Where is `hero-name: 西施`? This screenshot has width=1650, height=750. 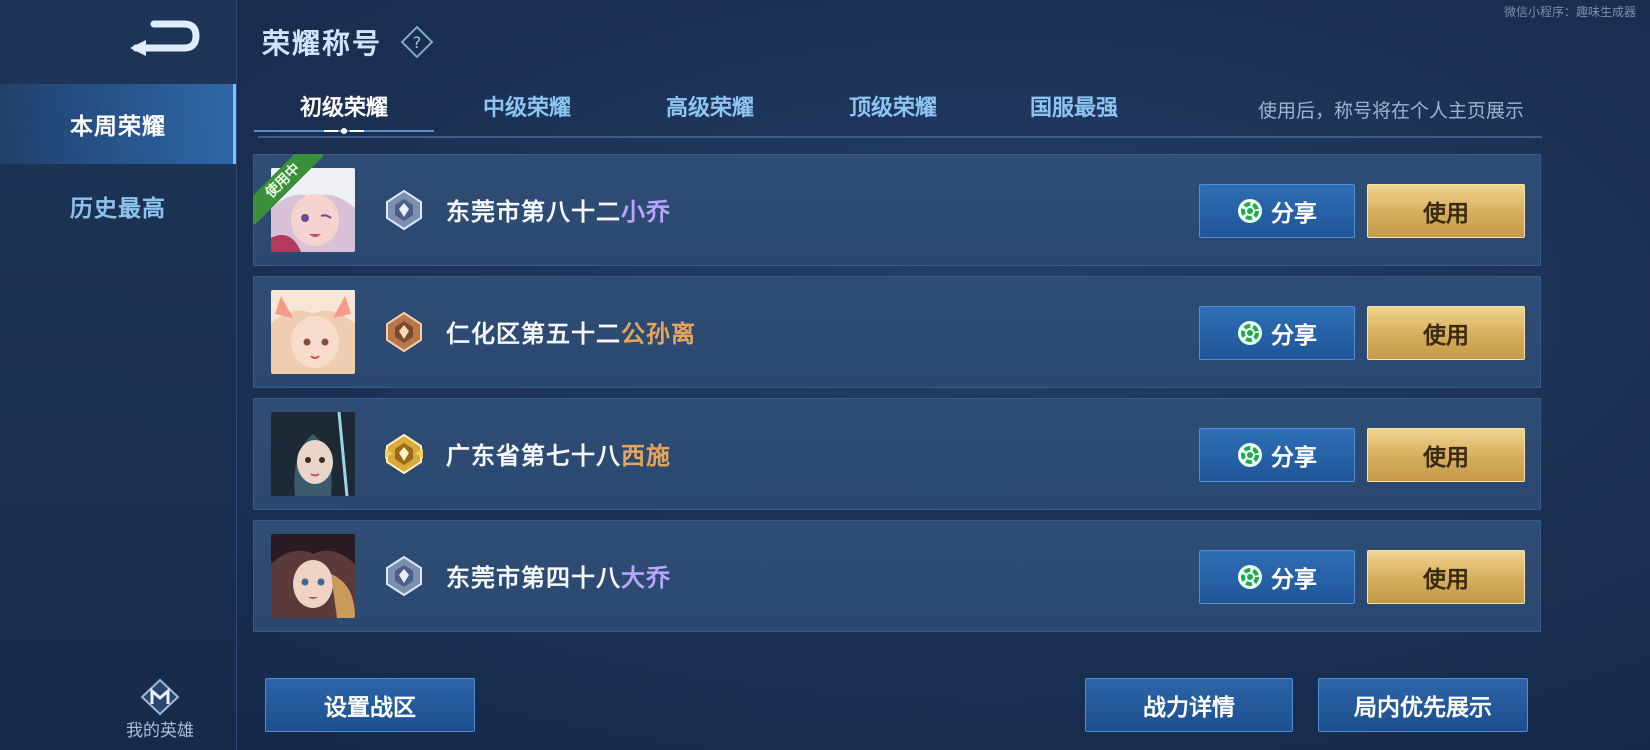 hero-name: 西施 is located at coordinates (646, 456).